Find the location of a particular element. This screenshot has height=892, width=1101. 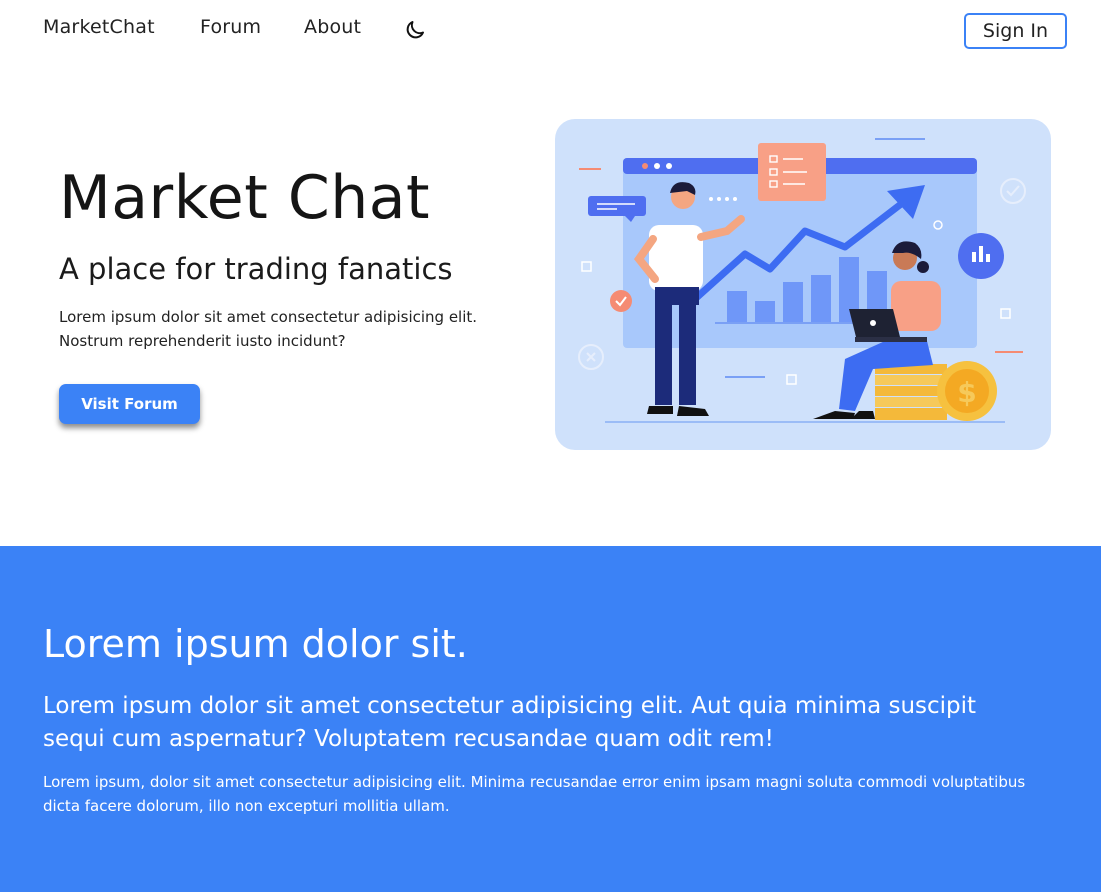

hero-title: Market Chat is located at coordinates (245, 198).